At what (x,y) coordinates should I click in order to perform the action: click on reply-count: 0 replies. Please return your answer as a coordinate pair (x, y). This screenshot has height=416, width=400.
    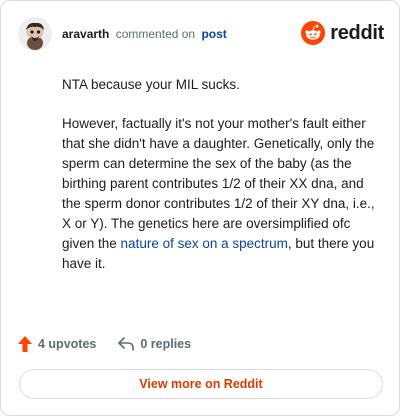
    Looking at the image, I should click on (166, 344).